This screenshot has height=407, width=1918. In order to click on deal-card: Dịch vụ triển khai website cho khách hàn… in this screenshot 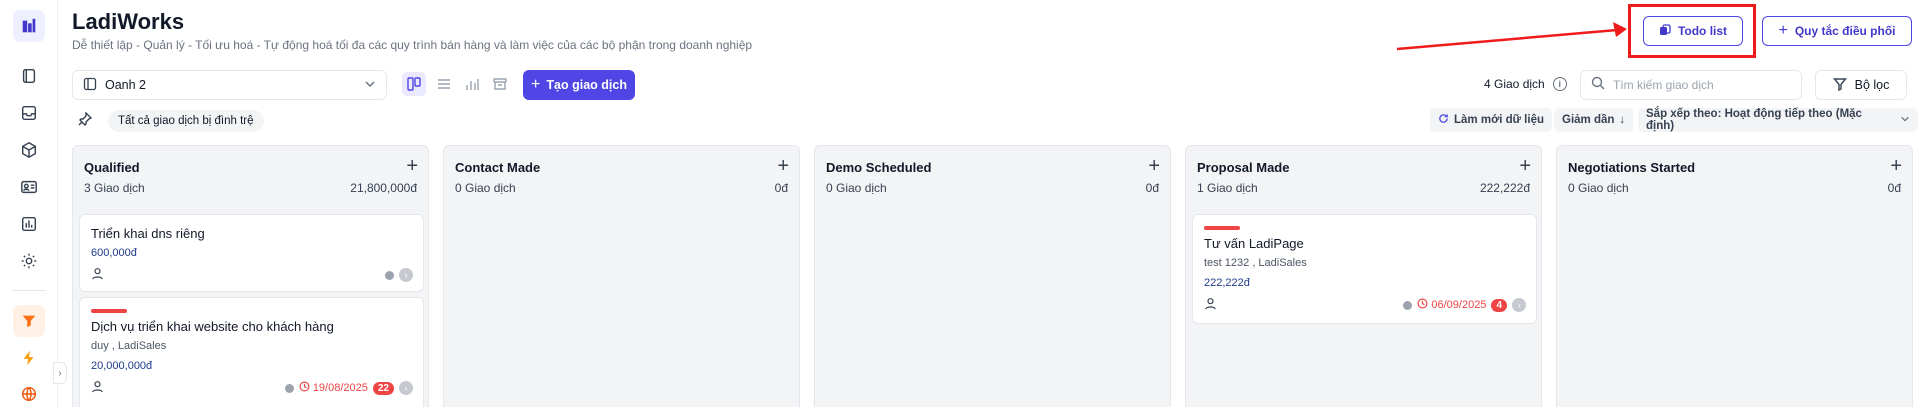, I will do `click(251, 352)`.